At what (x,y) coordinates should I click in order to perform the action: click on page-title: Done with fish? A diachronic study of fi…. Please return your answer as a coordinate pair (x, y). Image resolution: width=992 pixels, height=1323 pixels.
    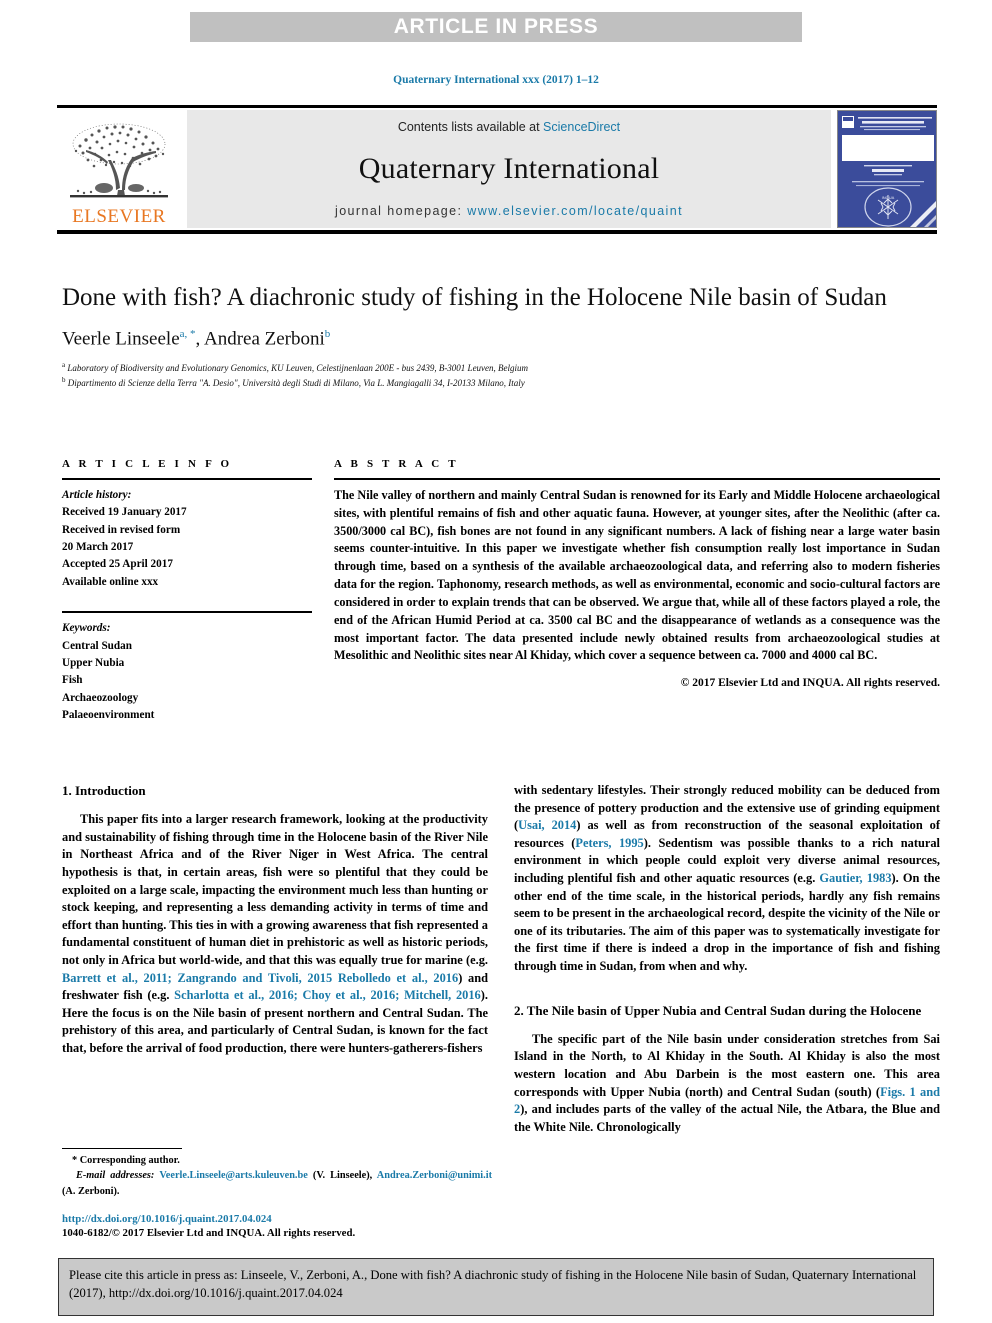
    Looking at the image, I should click on (474, 297).